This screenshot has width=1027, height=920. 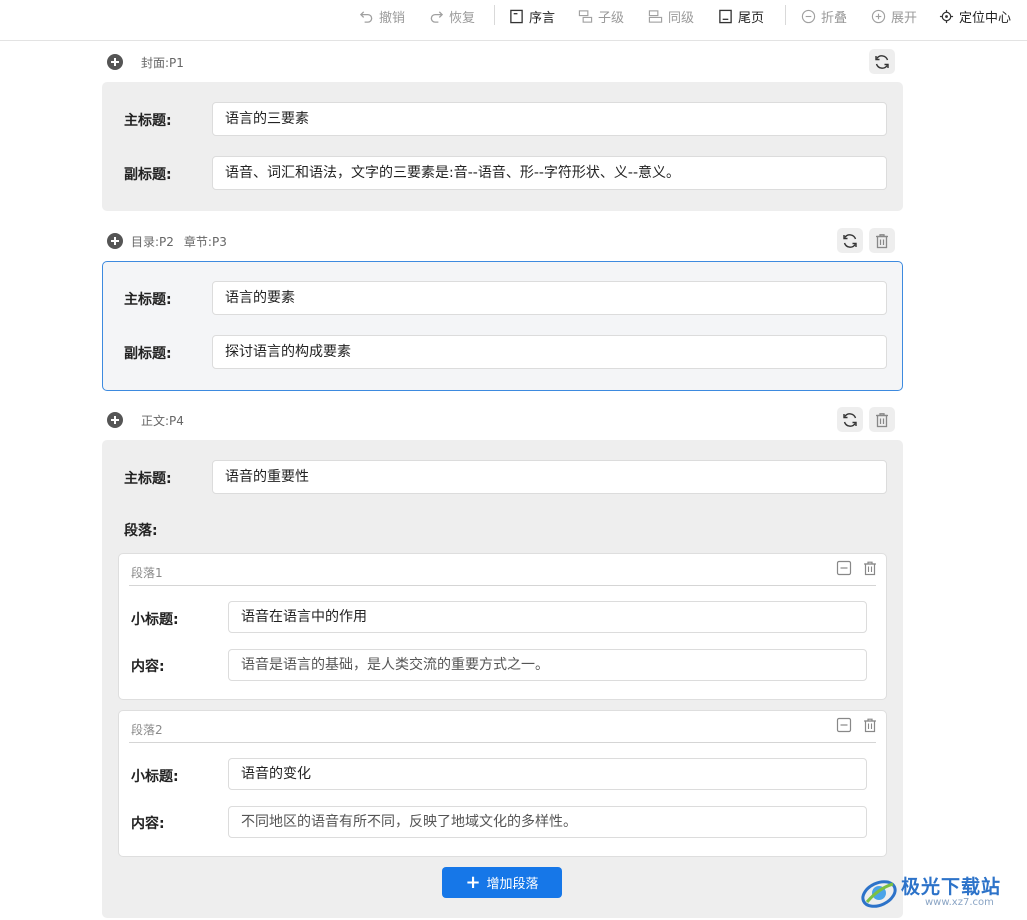 I want to click on child-level-button: 子级, so click(x=601, y=16).